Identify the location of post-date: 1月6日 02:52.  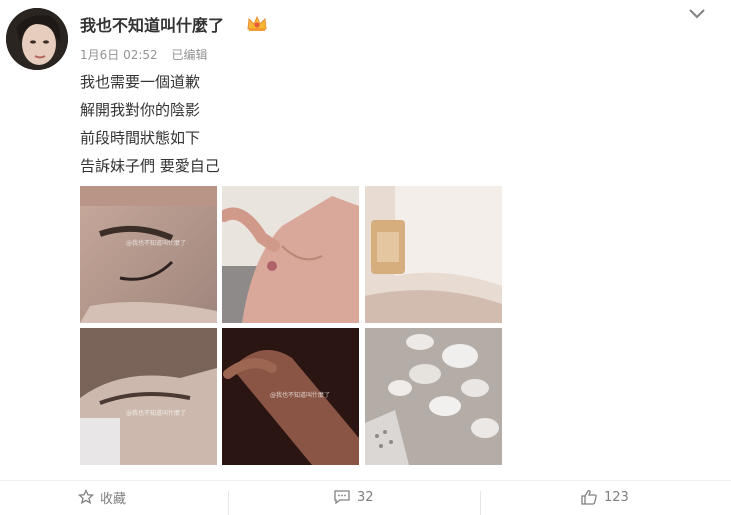
(119, 55).